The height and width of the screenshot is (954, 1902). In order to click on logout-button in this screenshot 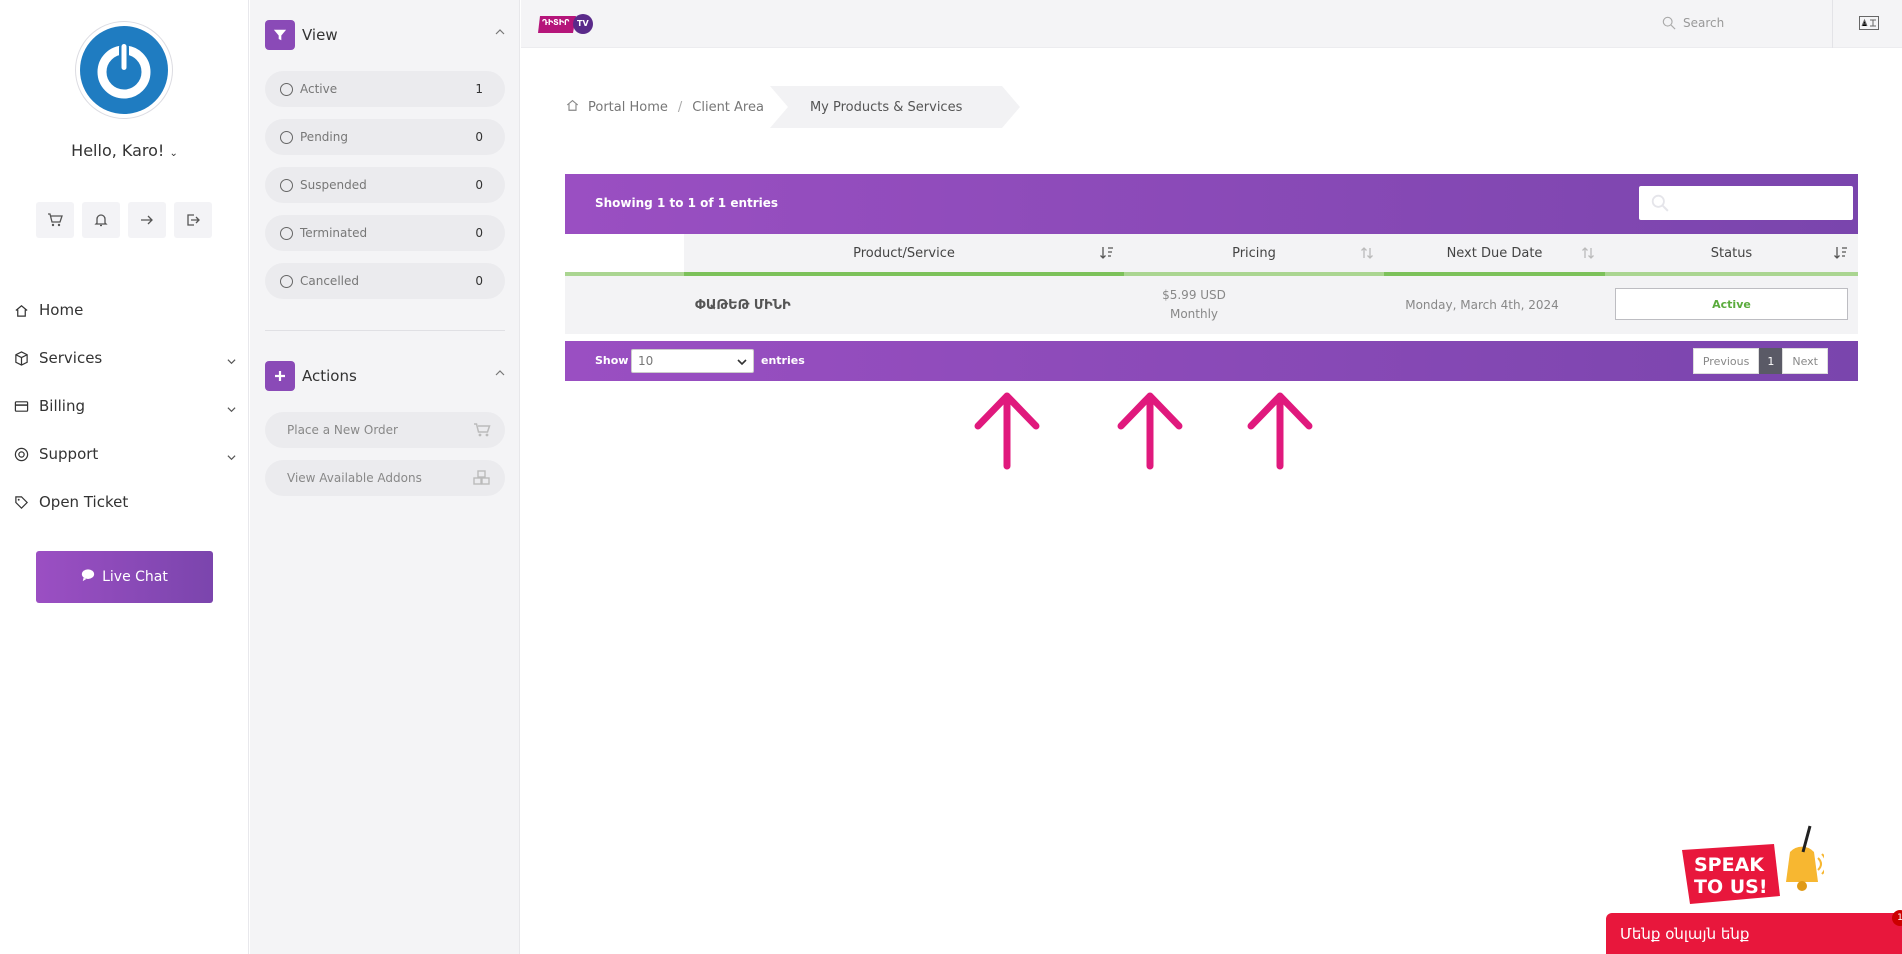, I will do `click(193, 220)`.